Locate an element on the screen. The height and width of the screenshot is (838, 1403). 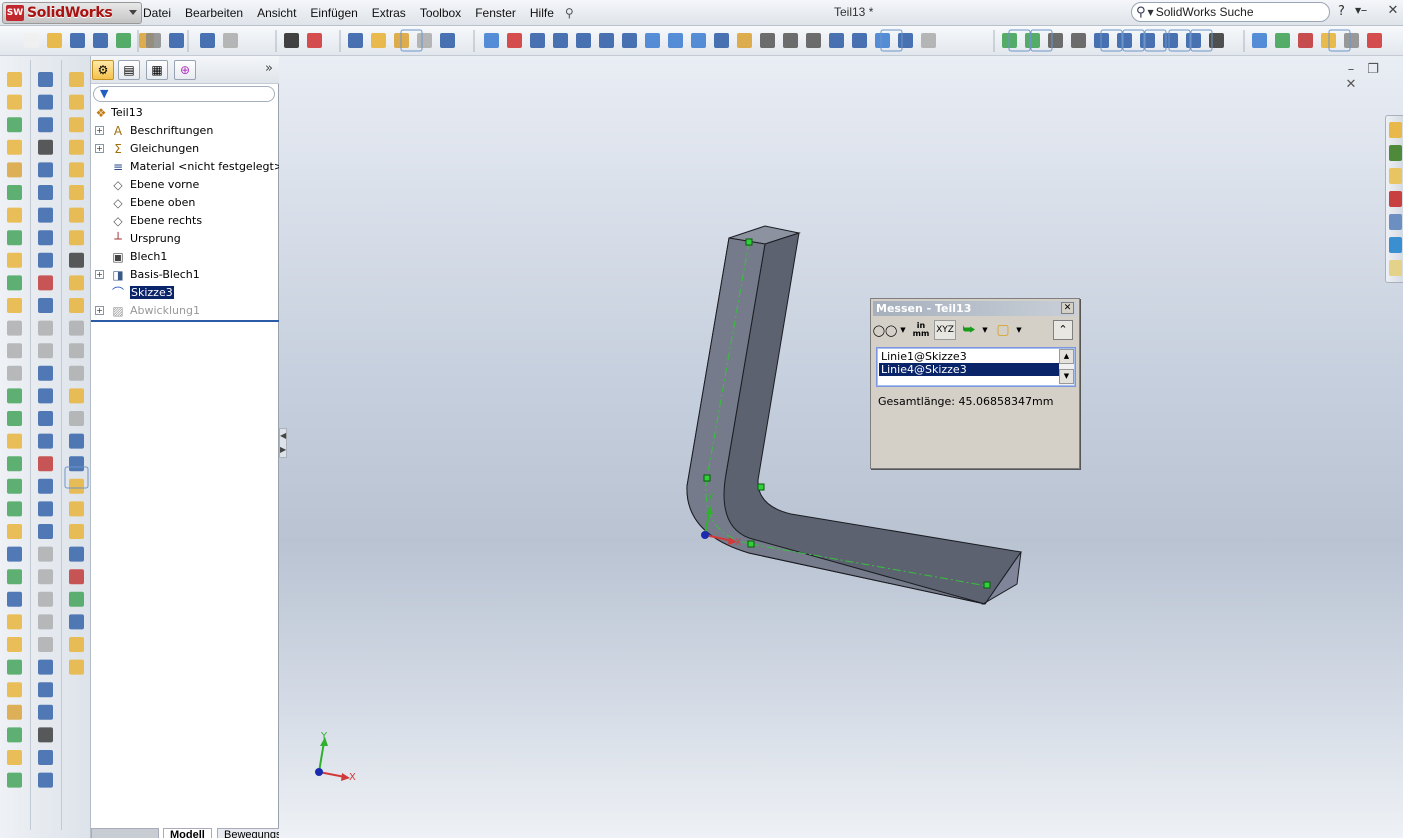
tab-model: Modell is located at coordinates (187, 833).